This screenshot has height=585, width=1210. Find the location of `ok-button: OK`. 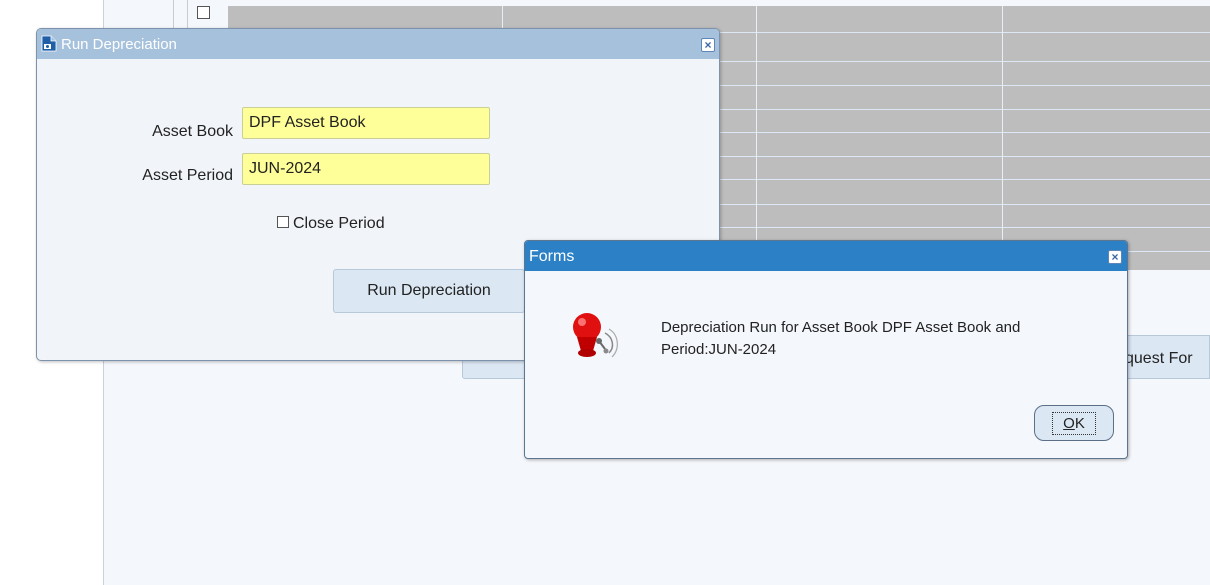

ok-button: OK is located at coordinates (1074, 423).